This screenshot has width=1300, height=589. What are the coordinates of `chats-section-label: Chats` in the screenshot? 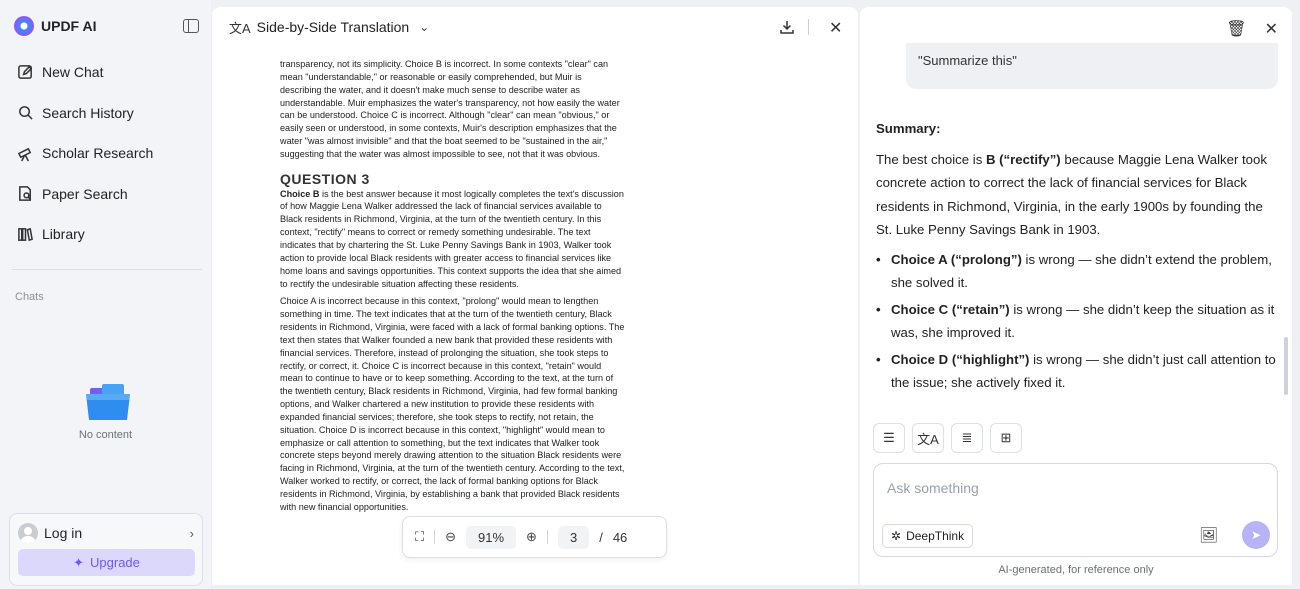 It's located at (29, 297).